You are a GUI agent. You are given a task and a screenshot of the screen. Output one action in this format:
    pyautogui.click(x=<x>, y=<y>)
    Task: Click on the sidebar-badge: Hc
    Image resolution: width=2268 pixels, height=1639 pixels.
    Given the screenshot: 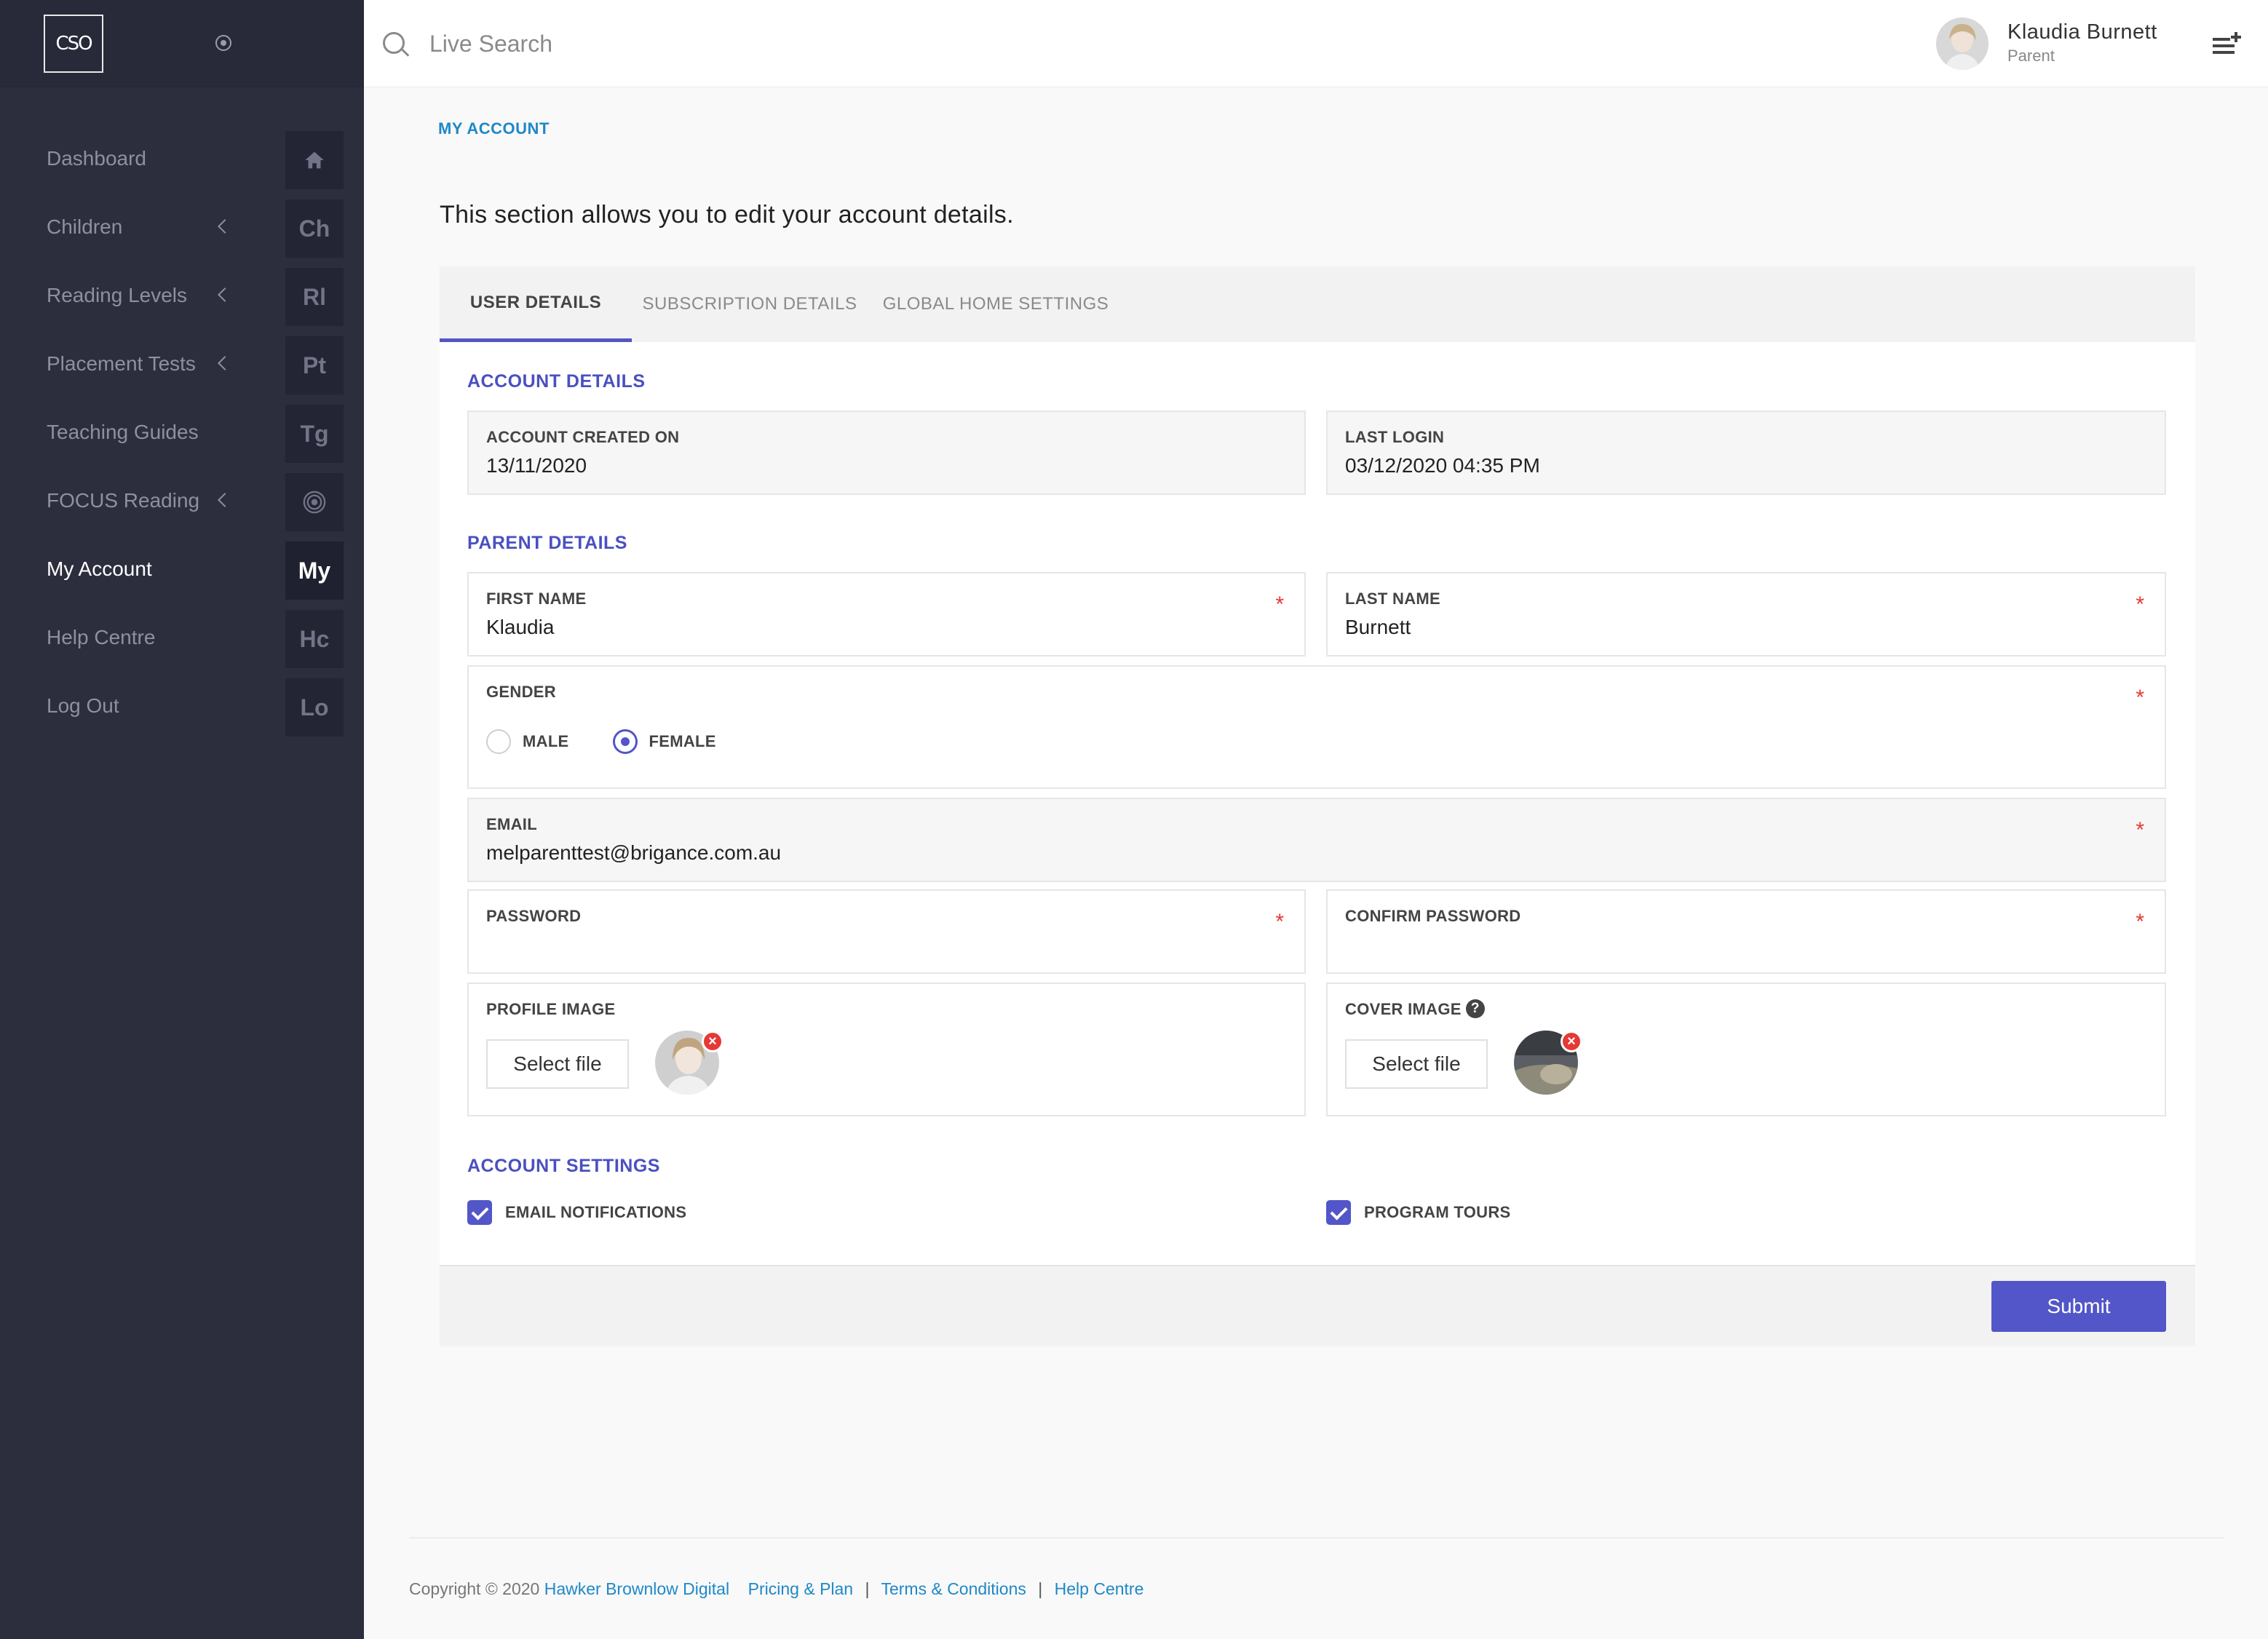 What is the action you would take?
    pyautogui.click(x=314, y=639)
    